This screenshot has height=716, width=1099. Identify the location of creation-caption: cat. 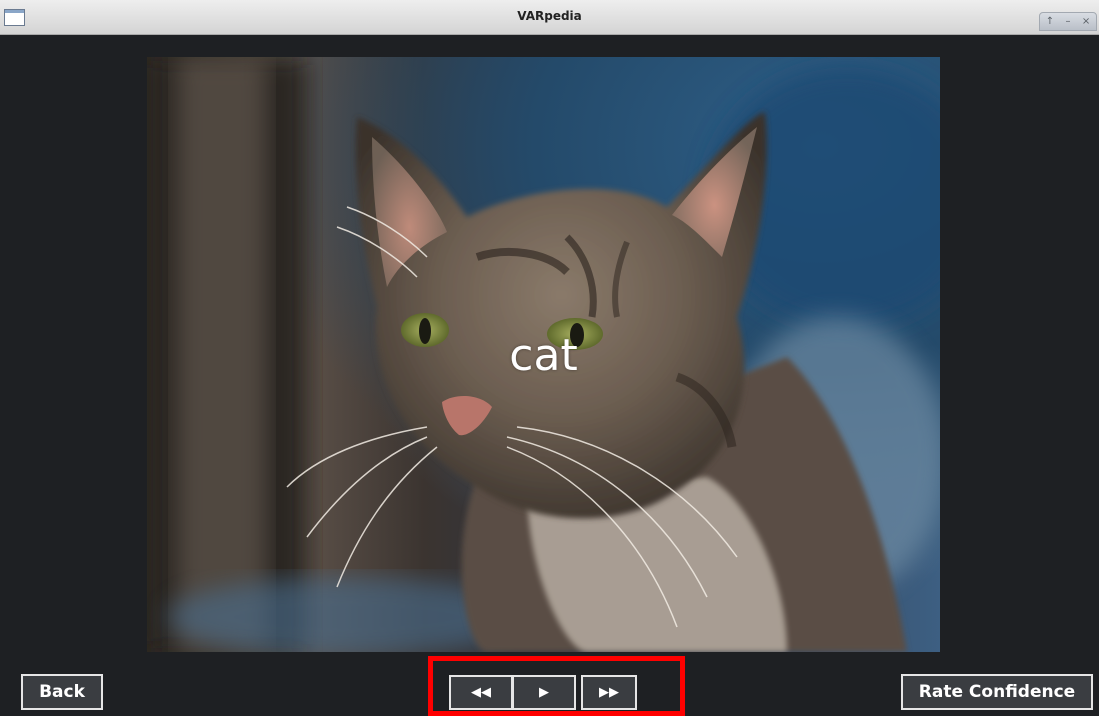
(543, 355).